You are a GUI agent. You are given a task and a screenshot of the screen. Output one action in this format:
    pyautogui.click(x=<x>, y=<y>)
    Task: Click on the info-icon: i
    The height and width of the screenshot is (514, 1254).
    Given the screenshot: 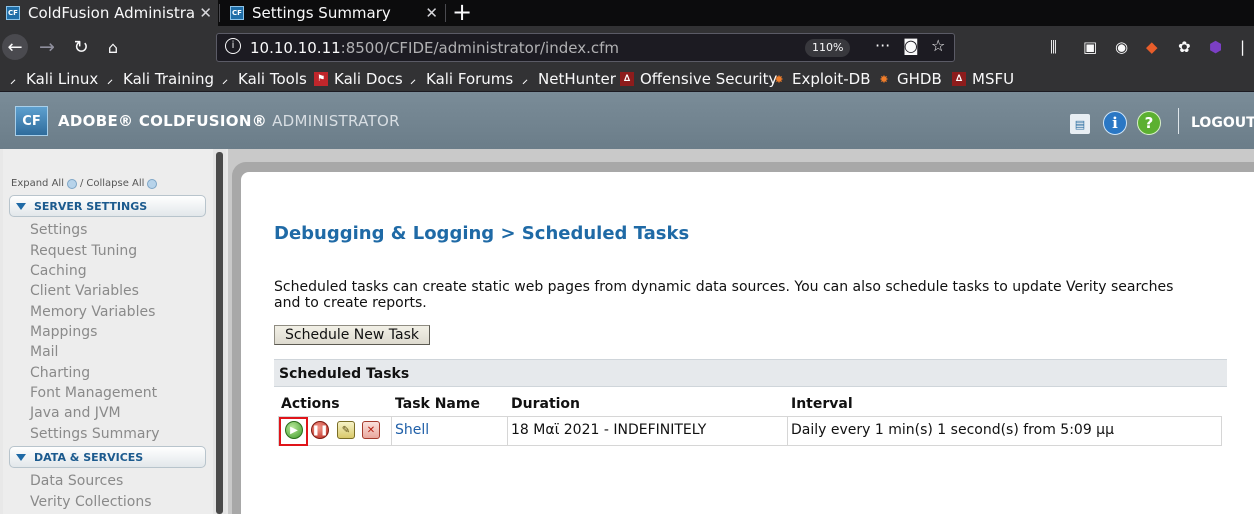 What is the action you would take?
    pyautogui.click(x=1115, y=123)
    